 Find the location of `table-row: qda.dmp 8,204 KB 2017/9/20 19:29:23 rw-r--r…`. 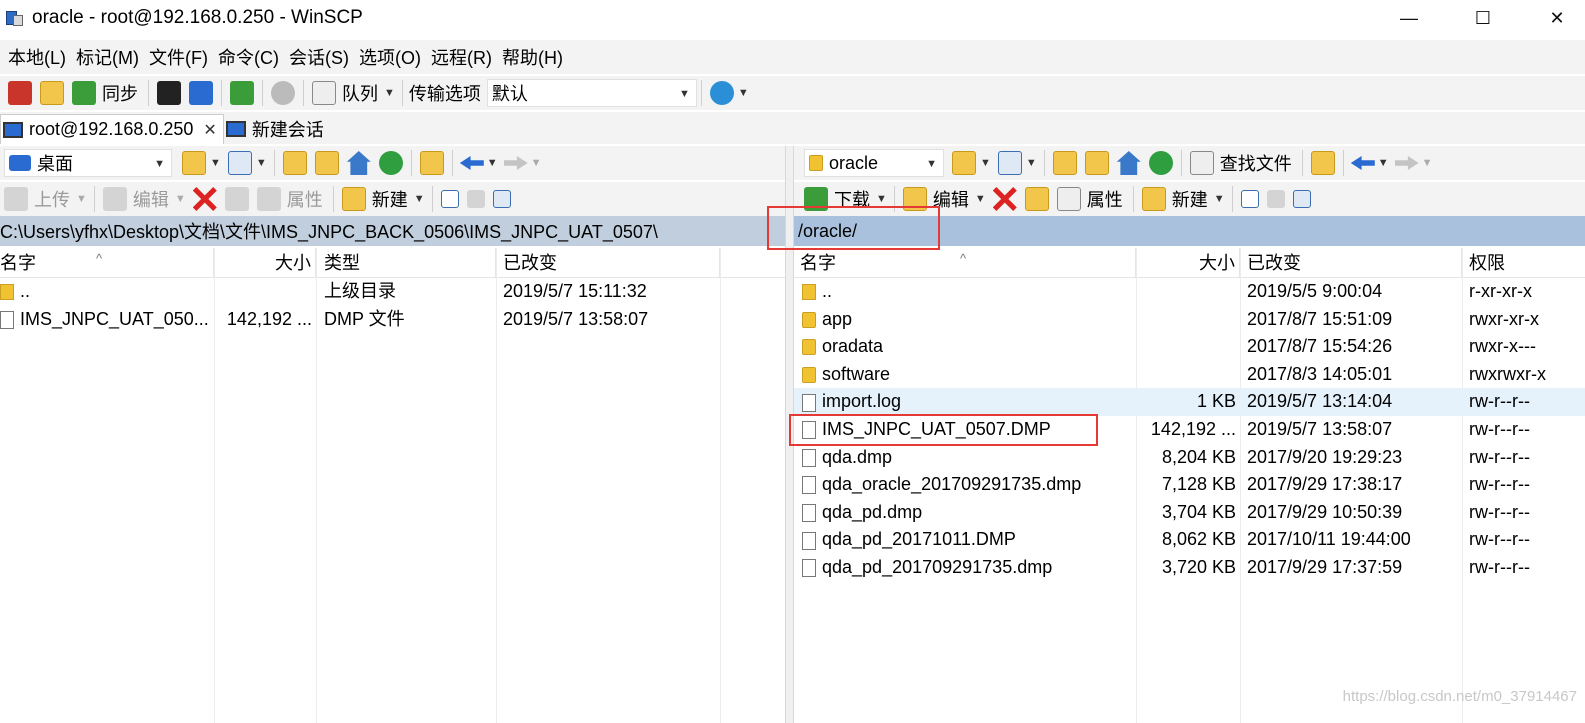

table-row: qda.dmp 8,204 KB 2017/9/20 19:29:23 rw-r--r… is located at coordinates (1189, 458).